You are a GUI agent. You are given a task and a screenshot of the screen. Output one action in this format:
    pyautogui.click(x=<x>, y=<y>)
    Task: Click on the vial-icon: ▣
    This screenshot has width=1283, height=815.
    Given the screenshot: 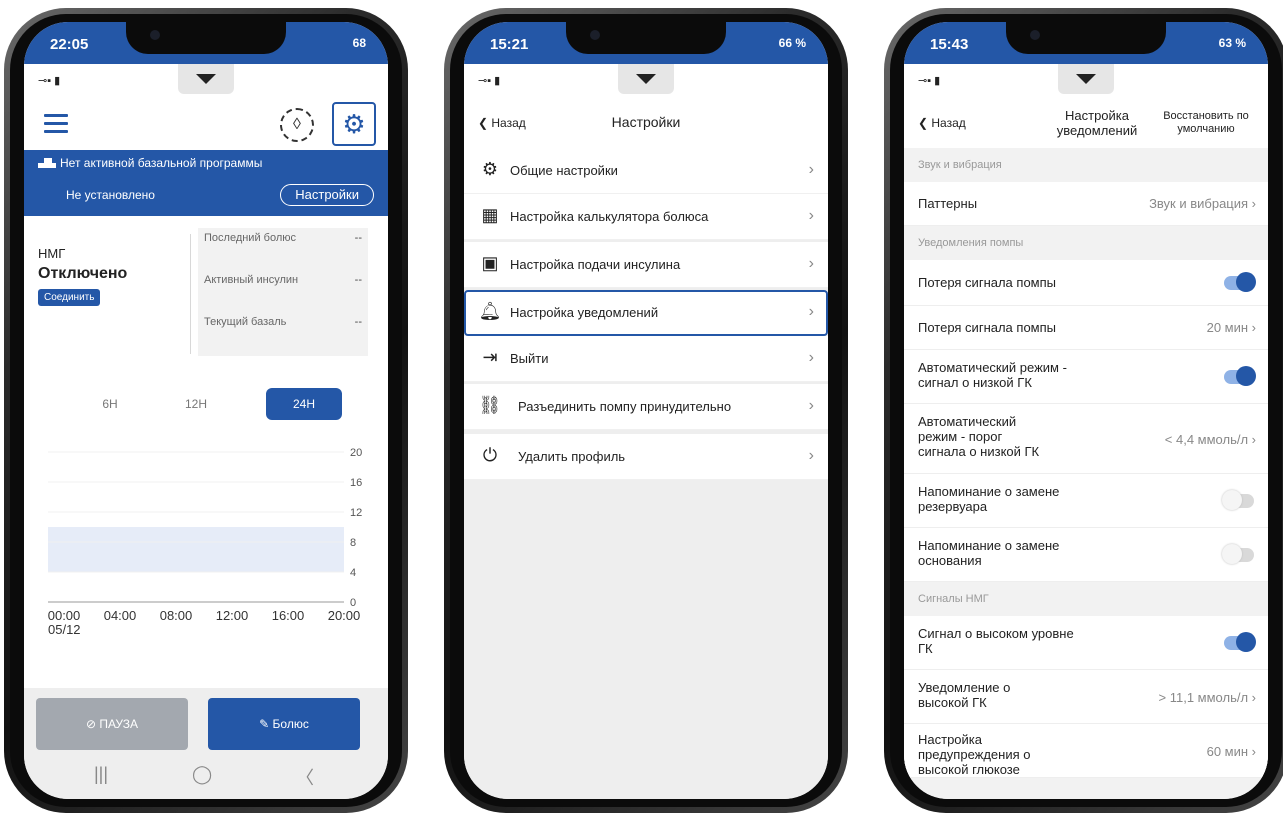 What is the action you would take?
    pyautogui.click(x=490, y=263)
    